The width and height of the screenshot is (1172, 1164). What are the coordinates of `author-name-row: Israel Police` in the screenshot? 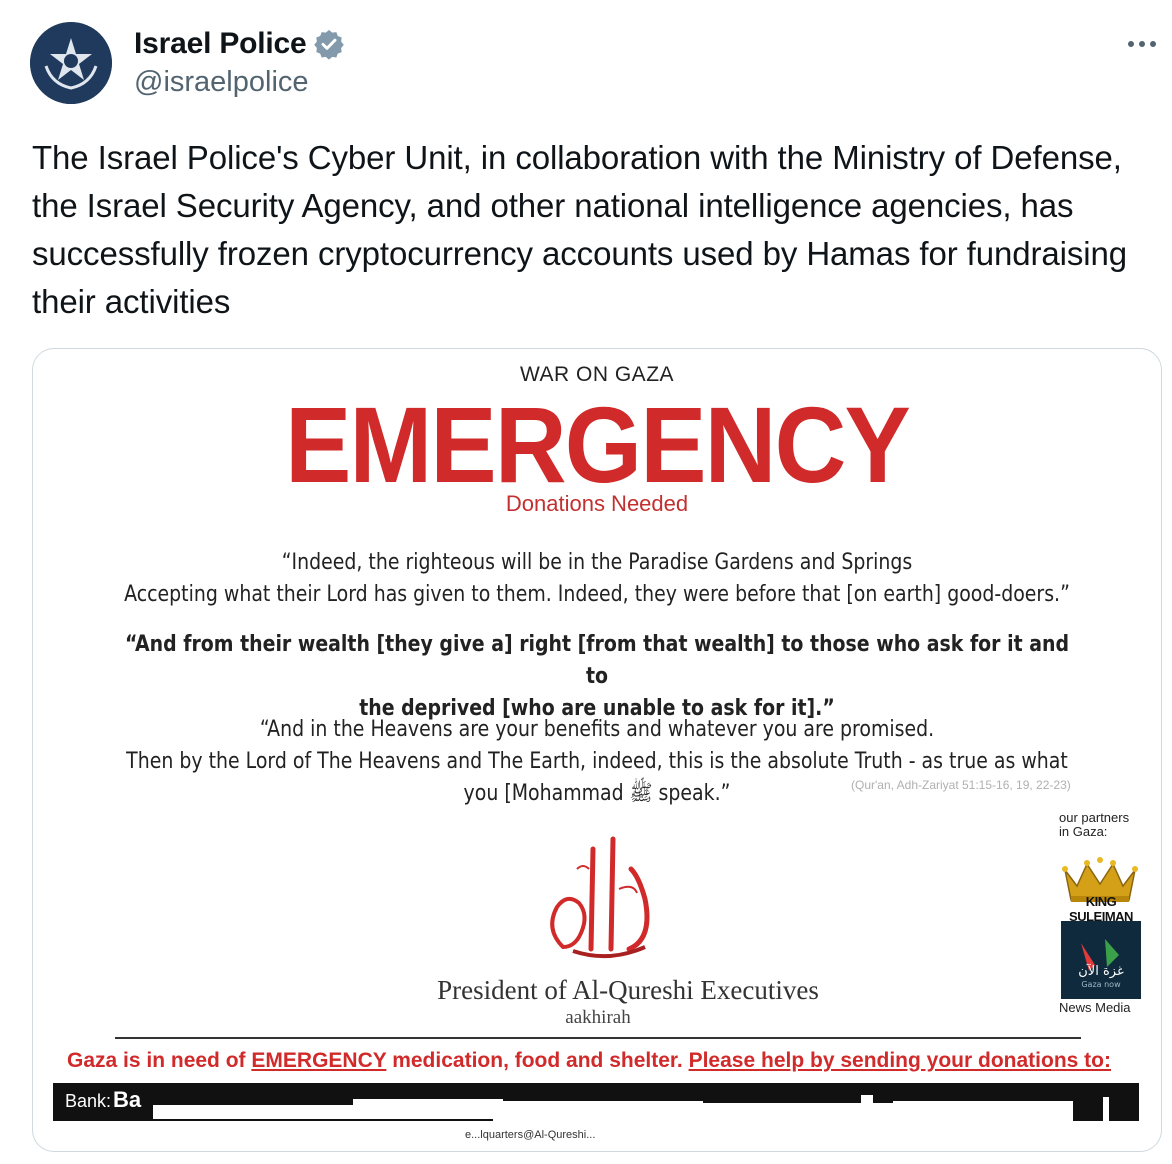 It's located at (239, 44).